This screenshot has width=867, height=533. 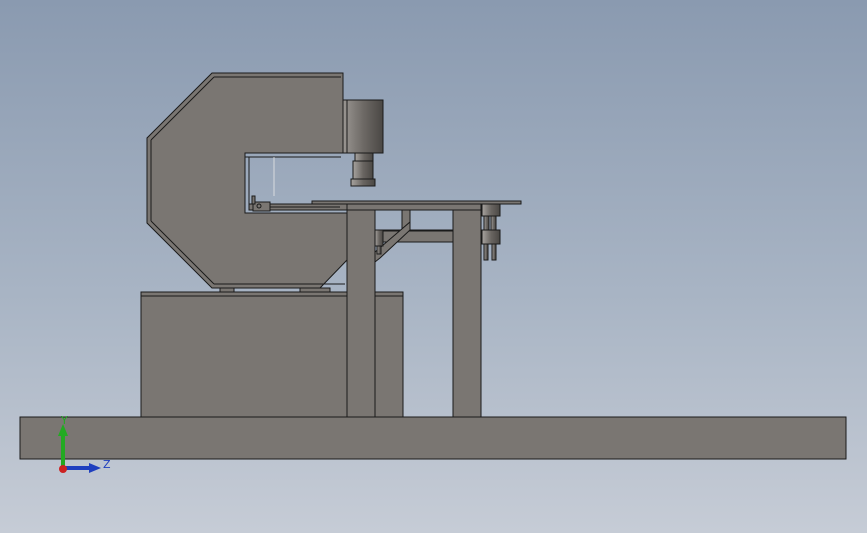 What do you see at coordinates (491, 210) in the screenshot?
I see `side-cylinder-right-top` at bounding box center [491, 210].